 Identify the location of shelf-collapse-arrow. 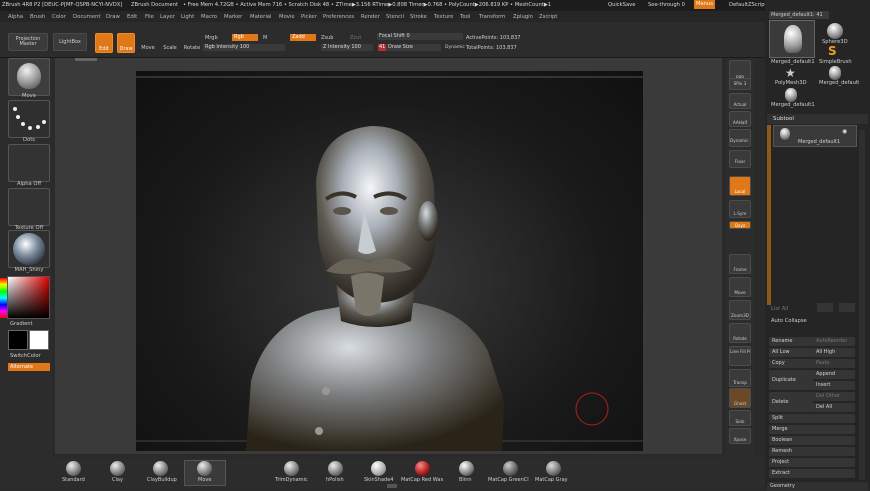
(392, 486).